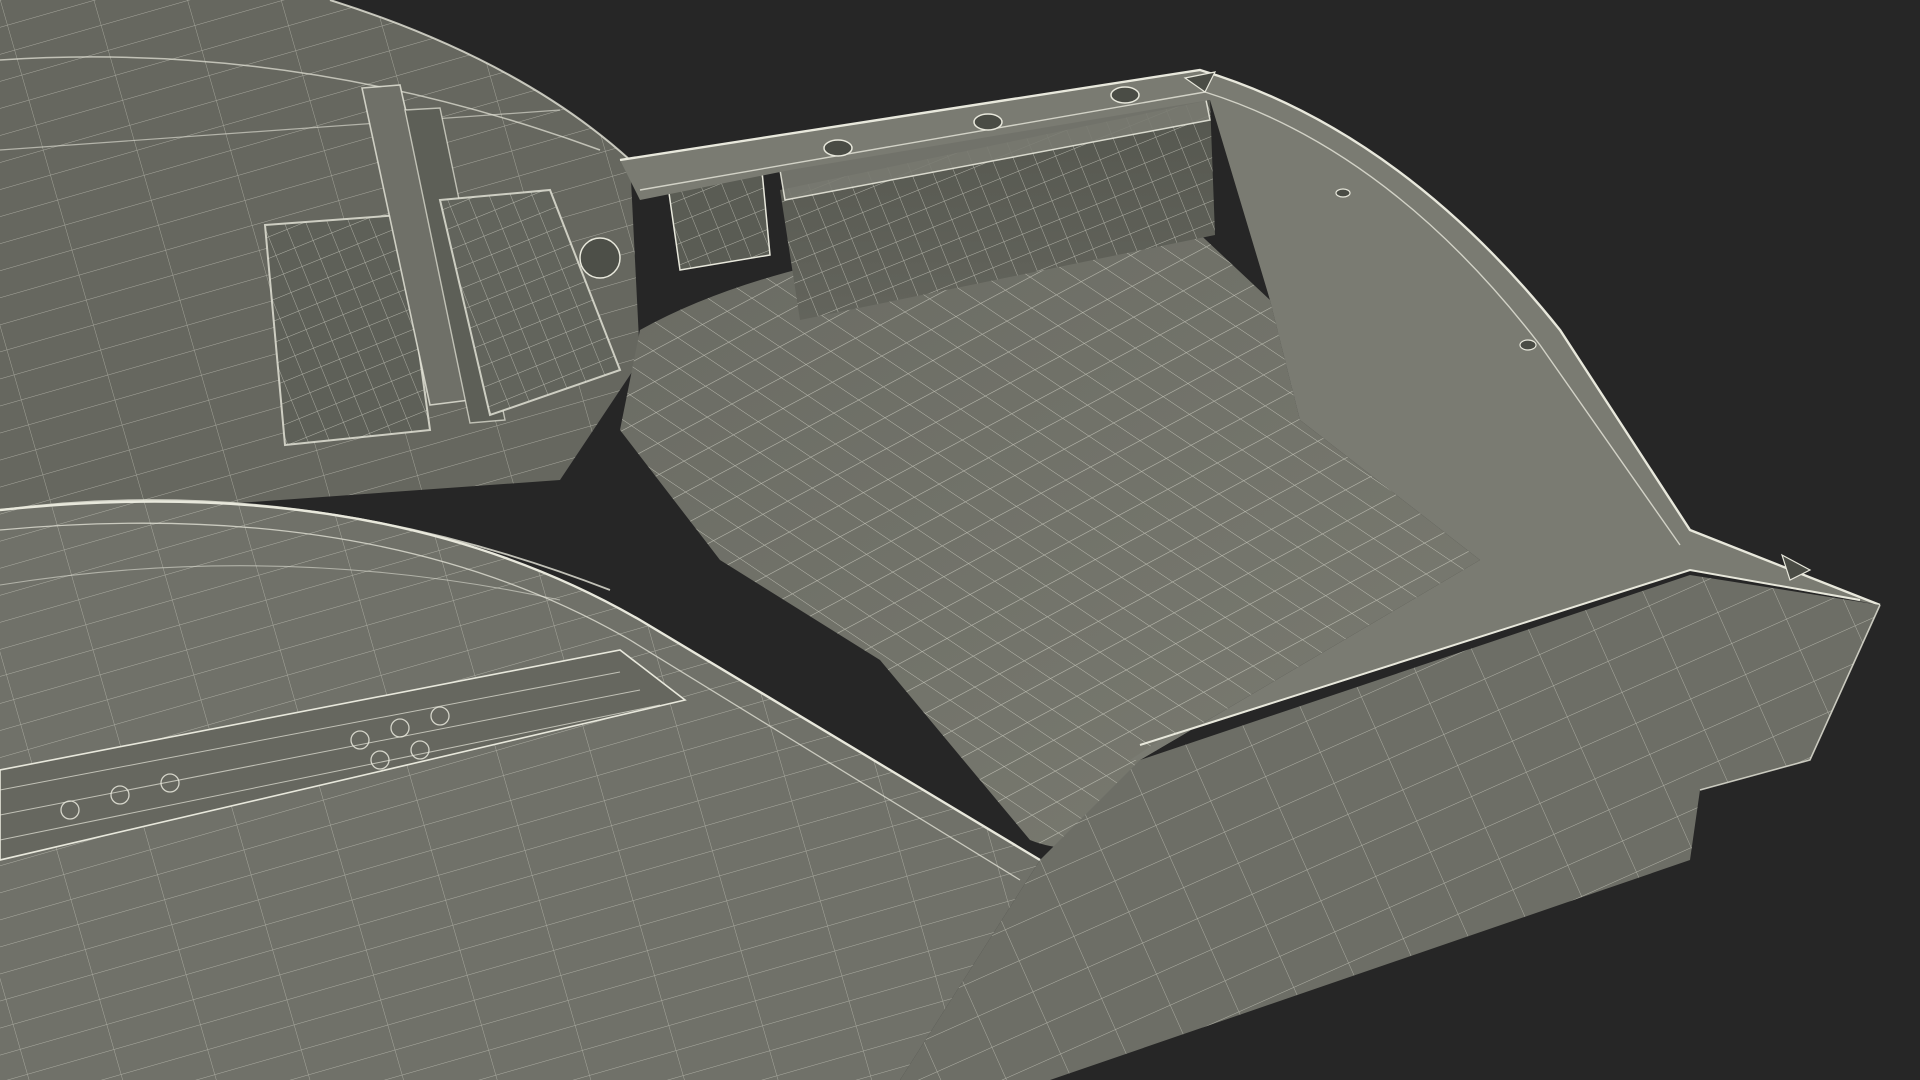  What do you see at coordinates (600, 258) in the screenshot?
I see `cup-holder` at bounding box center [600, 258].